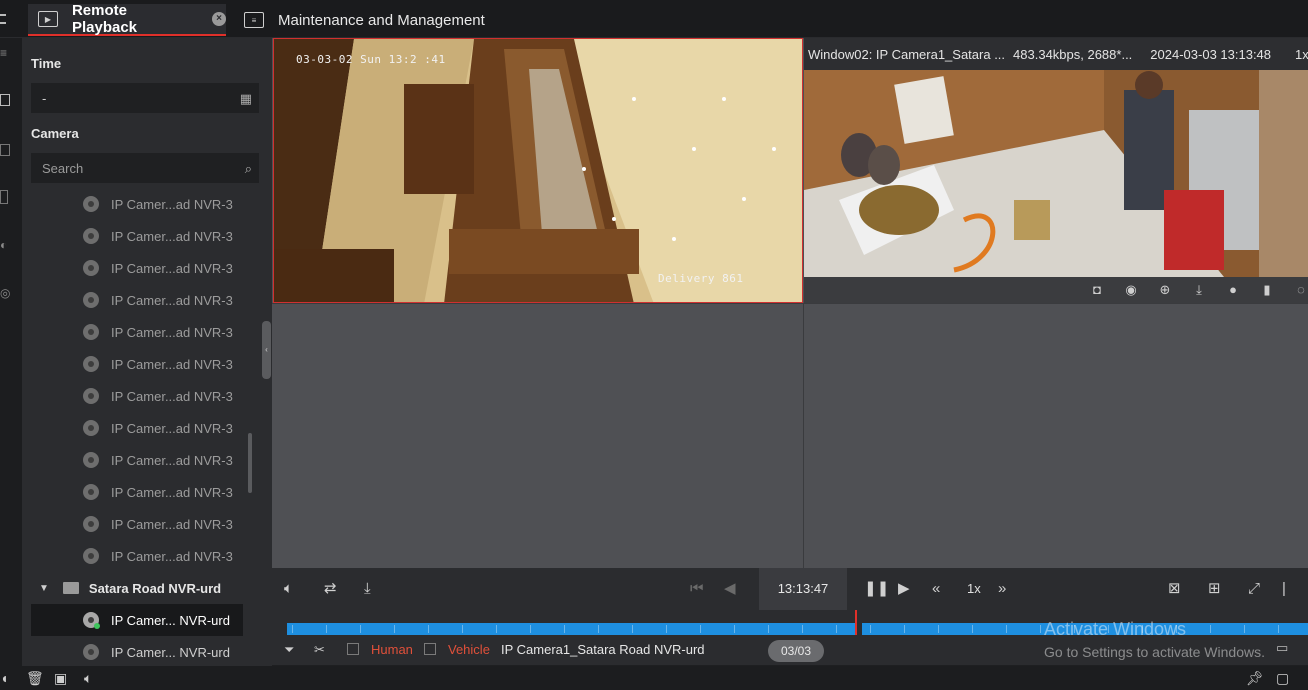 Image resolution: width=1308 pixels, height=690 pixels. What do you see at coordinates (1254, 589) in the screenshot?
I see `fullscreen-icon: ⤢` at bounding box center [1254, 589].